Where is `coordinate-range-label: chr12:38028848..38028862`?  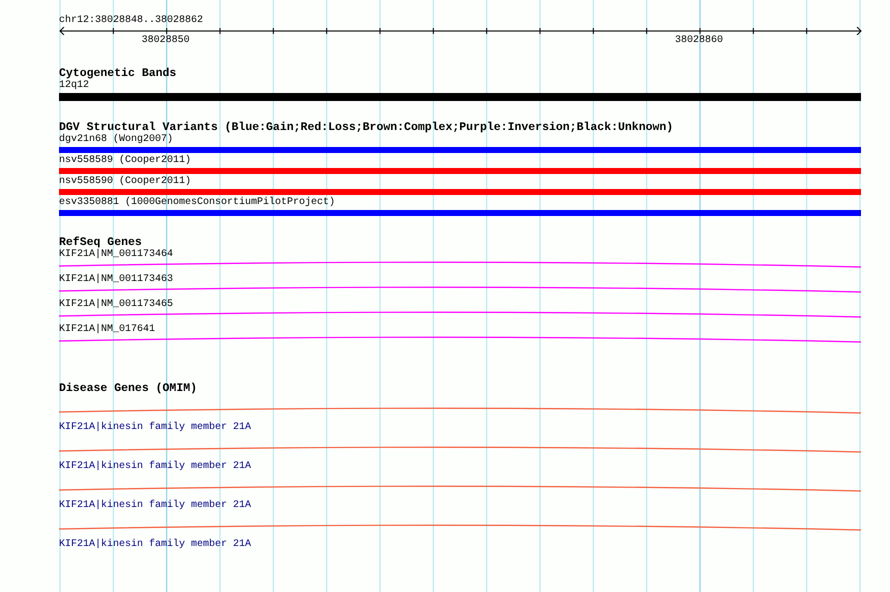 coordinate-range-label: chr12:38028848..38028862 is located at coordinates (131, 21).